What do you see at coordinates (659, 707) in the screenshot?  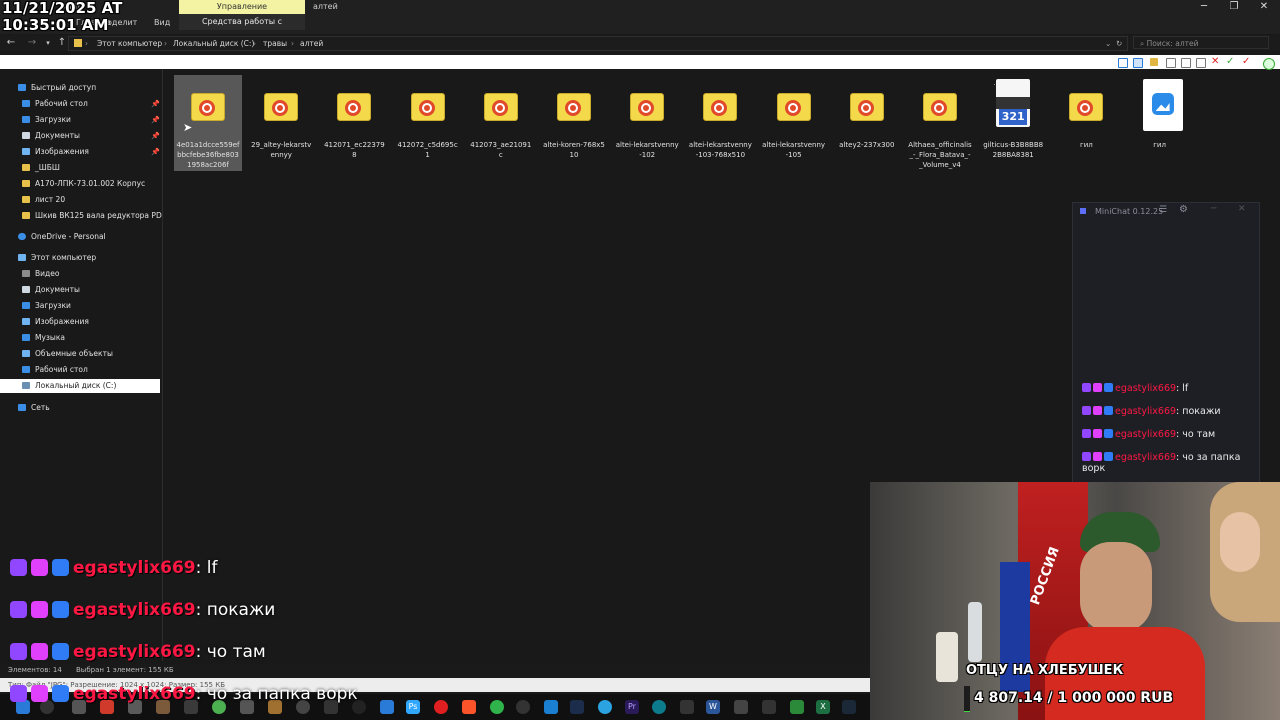 I see `edge-icon` at bounding box center [659, 707].